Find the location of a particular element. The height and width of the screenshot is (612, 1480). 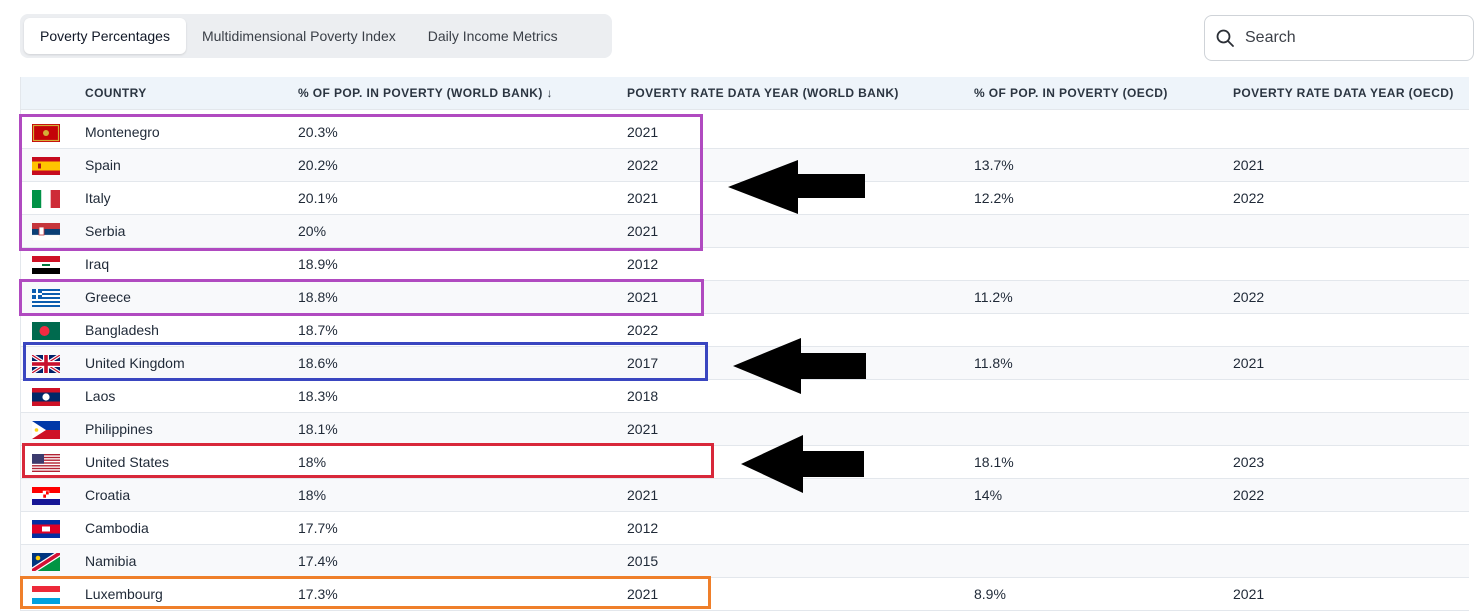

table-row: United Kingdom 18.6% 2017 11.8% 2021 is located at coordinates (745, 363).